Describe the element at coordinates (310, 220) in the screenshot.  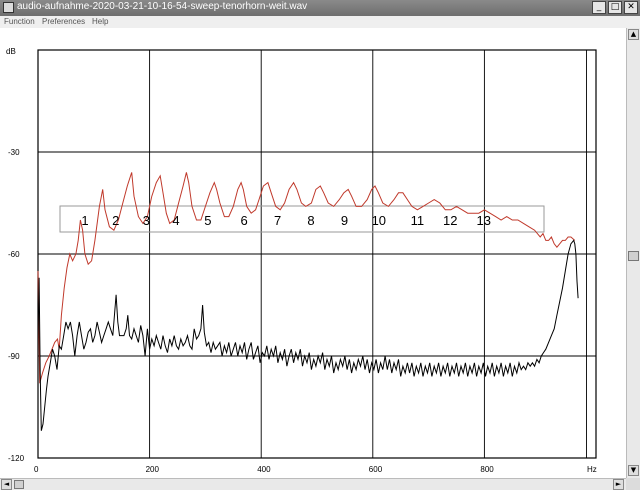
I see `peak-label: 8` at that location.